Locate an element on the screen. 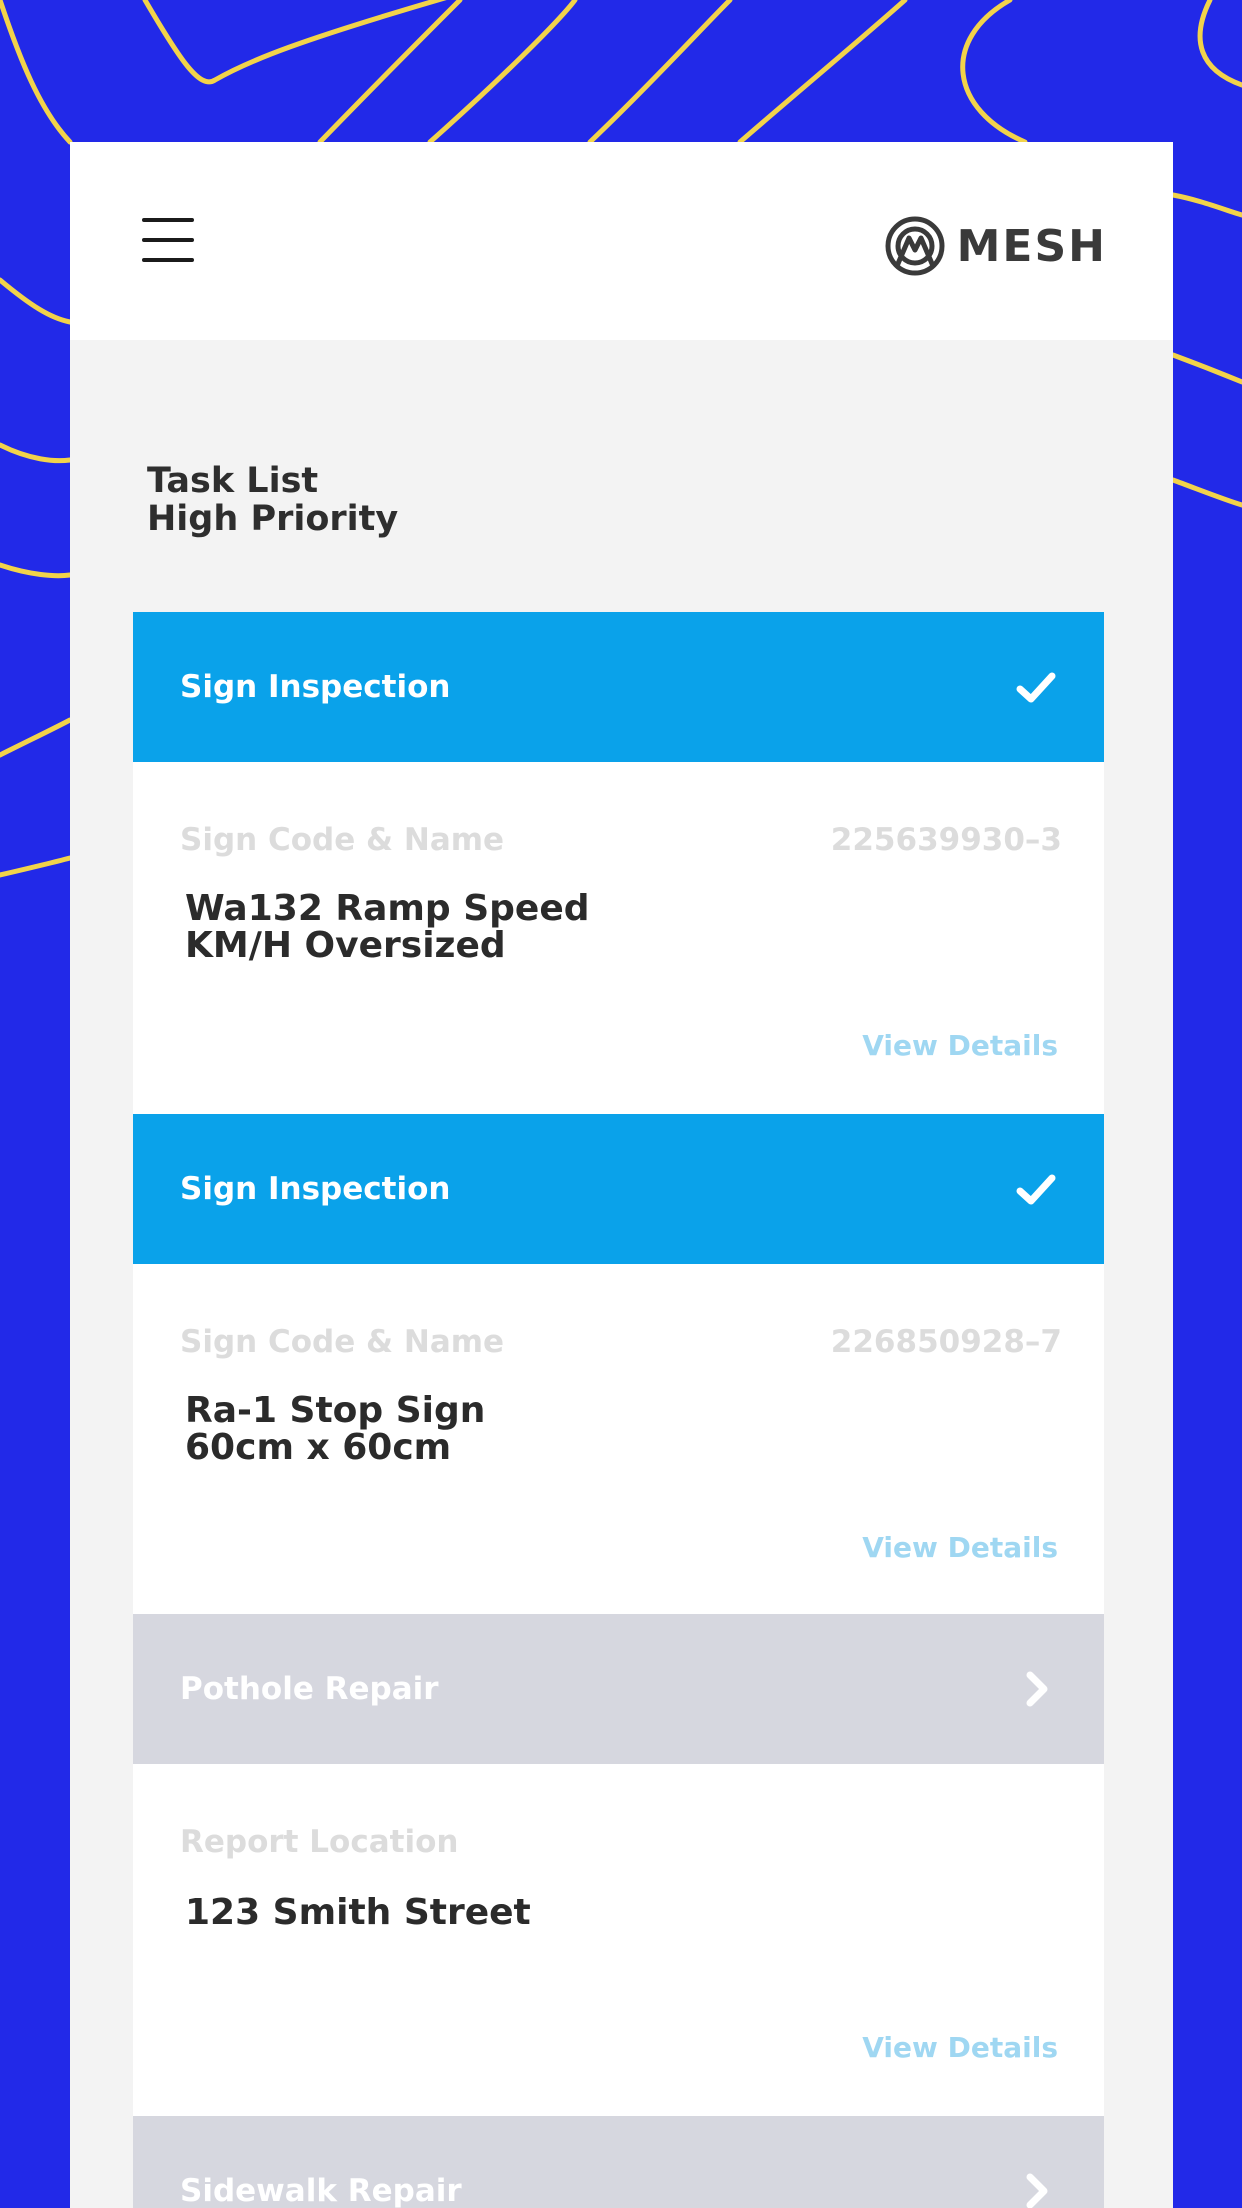 The width and height of the screenshot is (1242, 2208). logo-text: MESH is located at coordinates (1031, 246).